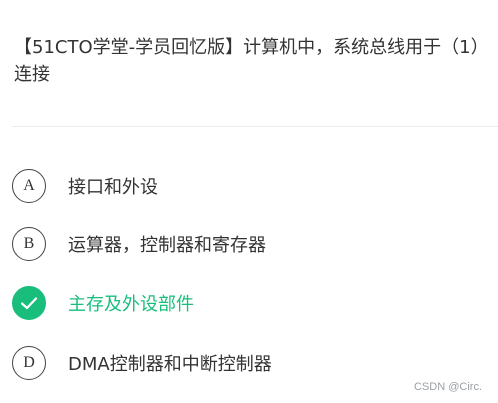 The image size is (498, 403). Describe the element at coordinates (247, 303) in the screenshot. I see `option-c: 主存及外设部件` at that location.